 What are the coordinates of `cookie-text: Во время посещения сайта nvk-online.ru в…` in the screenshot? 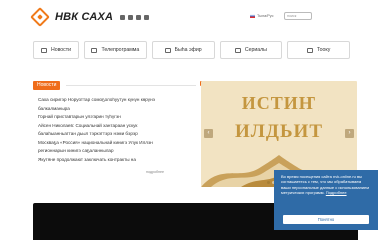 It's located at (326, 184).